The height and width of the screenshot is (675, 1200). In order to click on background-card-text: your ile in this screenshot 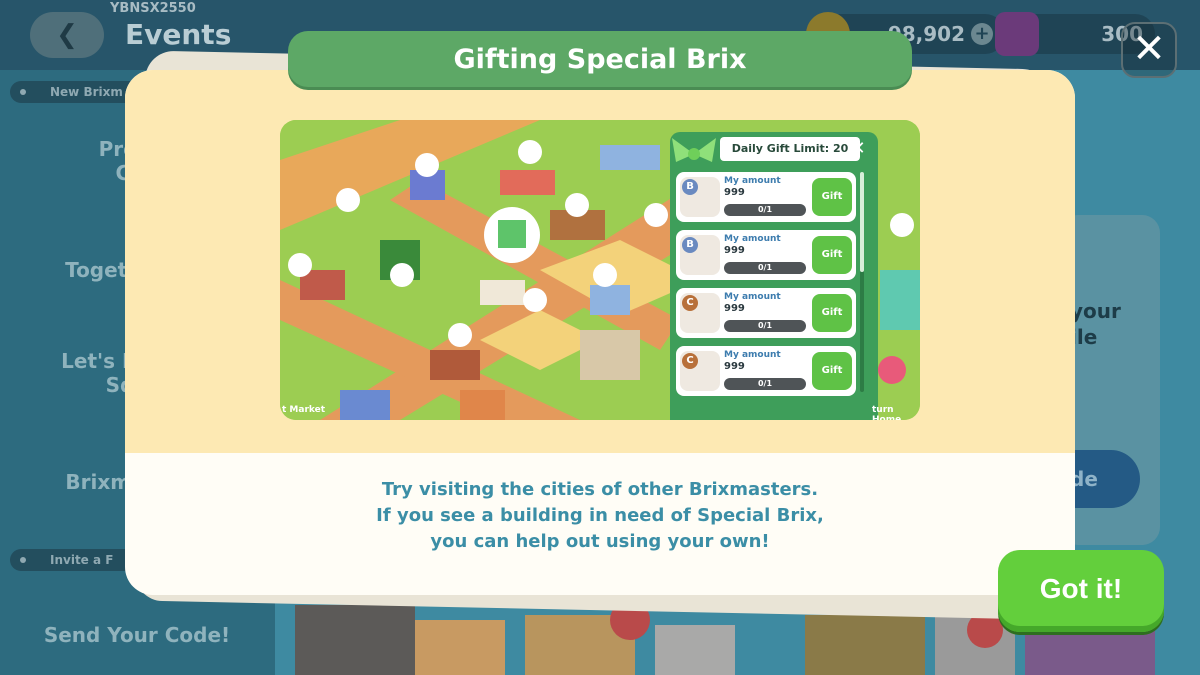, I will do `click(1095, 324)`.